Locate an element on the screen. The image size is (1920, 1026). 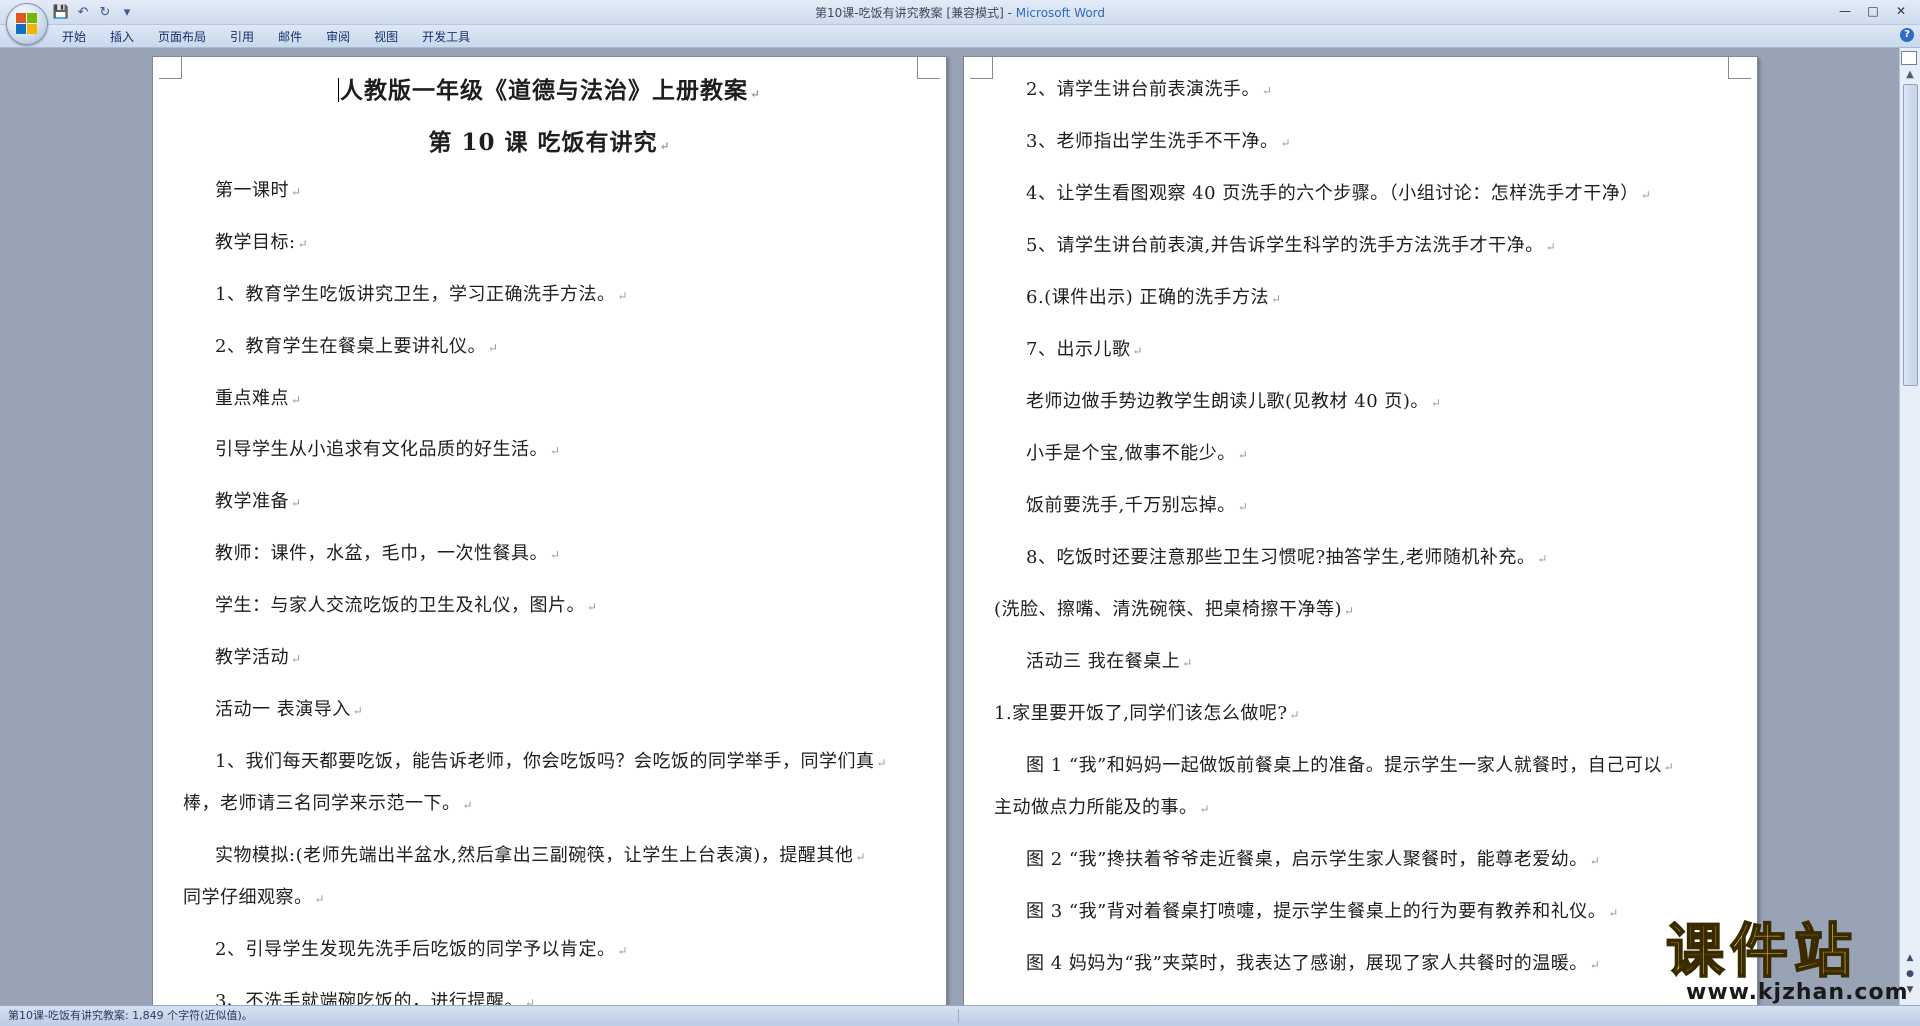
maximize-icon: □ is located at coordinates (1873, 11).